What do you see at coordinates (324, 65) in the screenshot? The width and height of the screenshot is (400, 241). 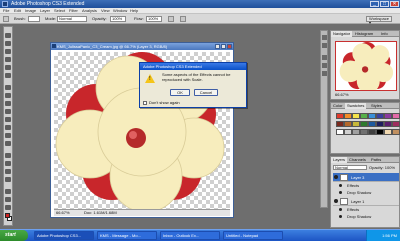 I see `tool-presets-panel-icon` at bounding box center [324, 65].